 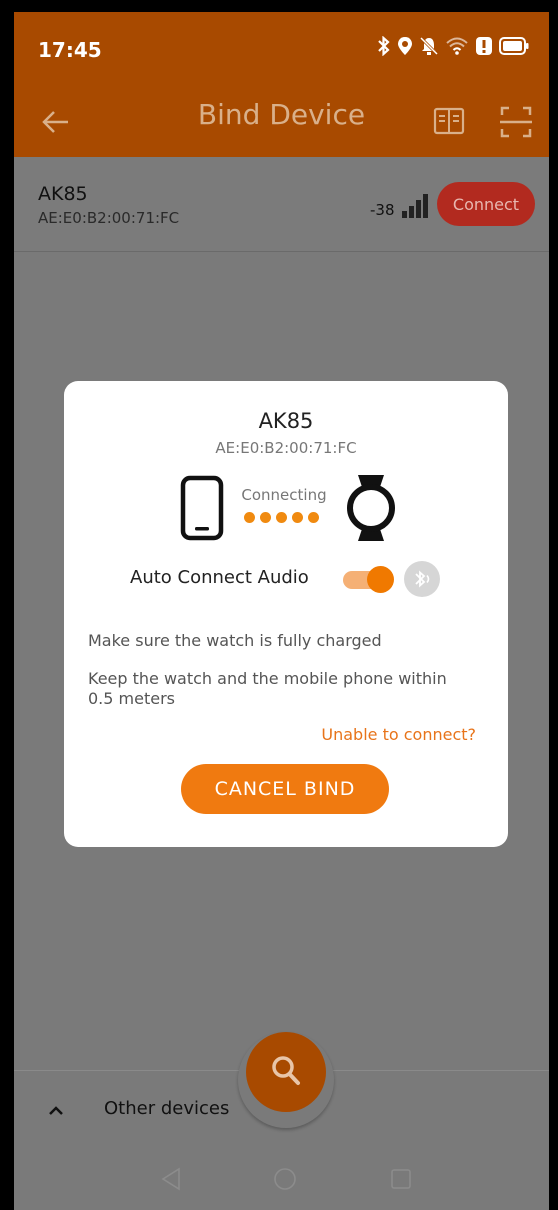 What do you see at coordinates (171, 1181) in the screenshot?
I see `nav-back-icon` at bounding box center [171, 1181].